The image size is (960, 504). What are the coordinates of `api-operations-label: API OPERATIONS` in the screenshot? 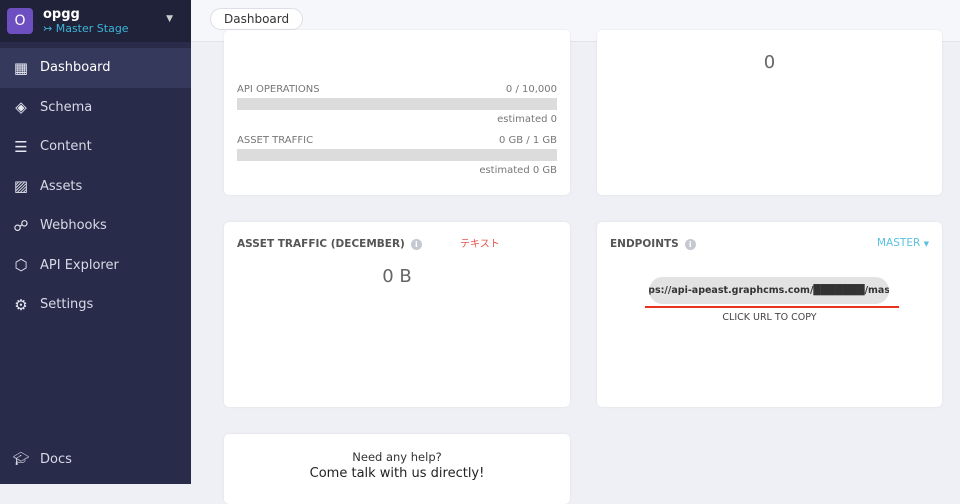 It's located at (278, 89).